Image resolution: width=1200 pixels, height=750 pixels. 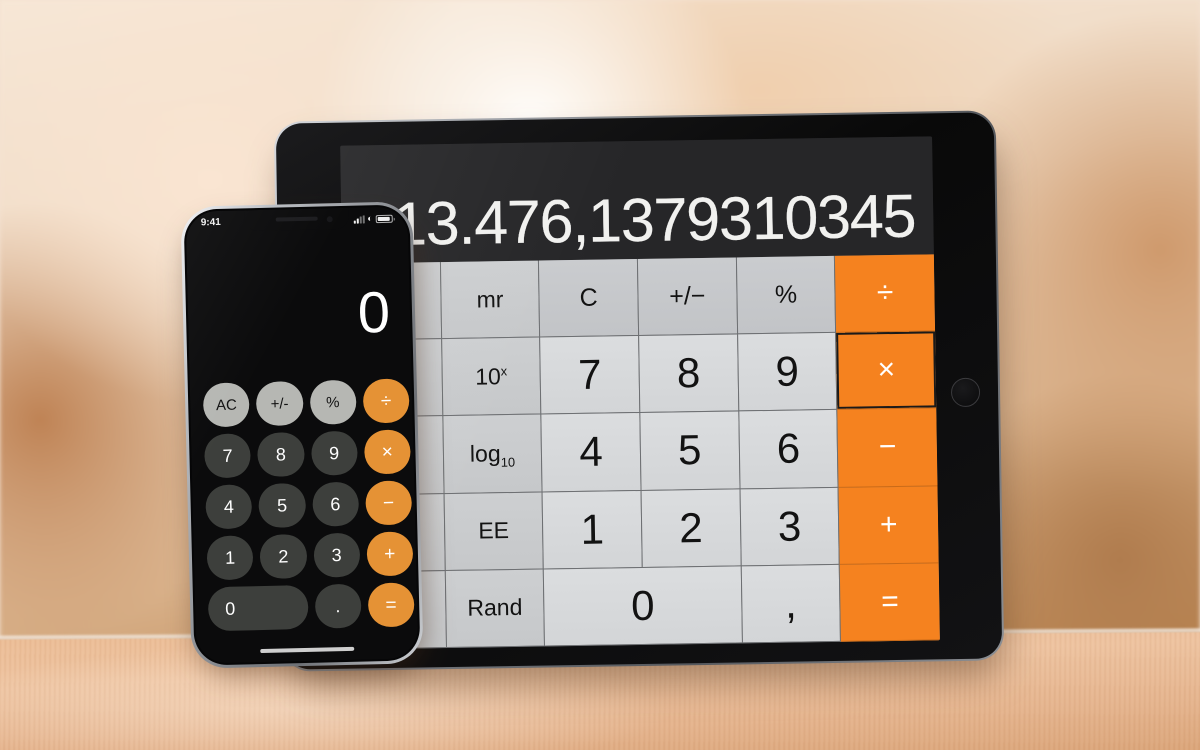 What do you see at coordinates (643, 606) in the screenshot?
I see `tablet-key-0: 0` at bounding box center [643, 606].